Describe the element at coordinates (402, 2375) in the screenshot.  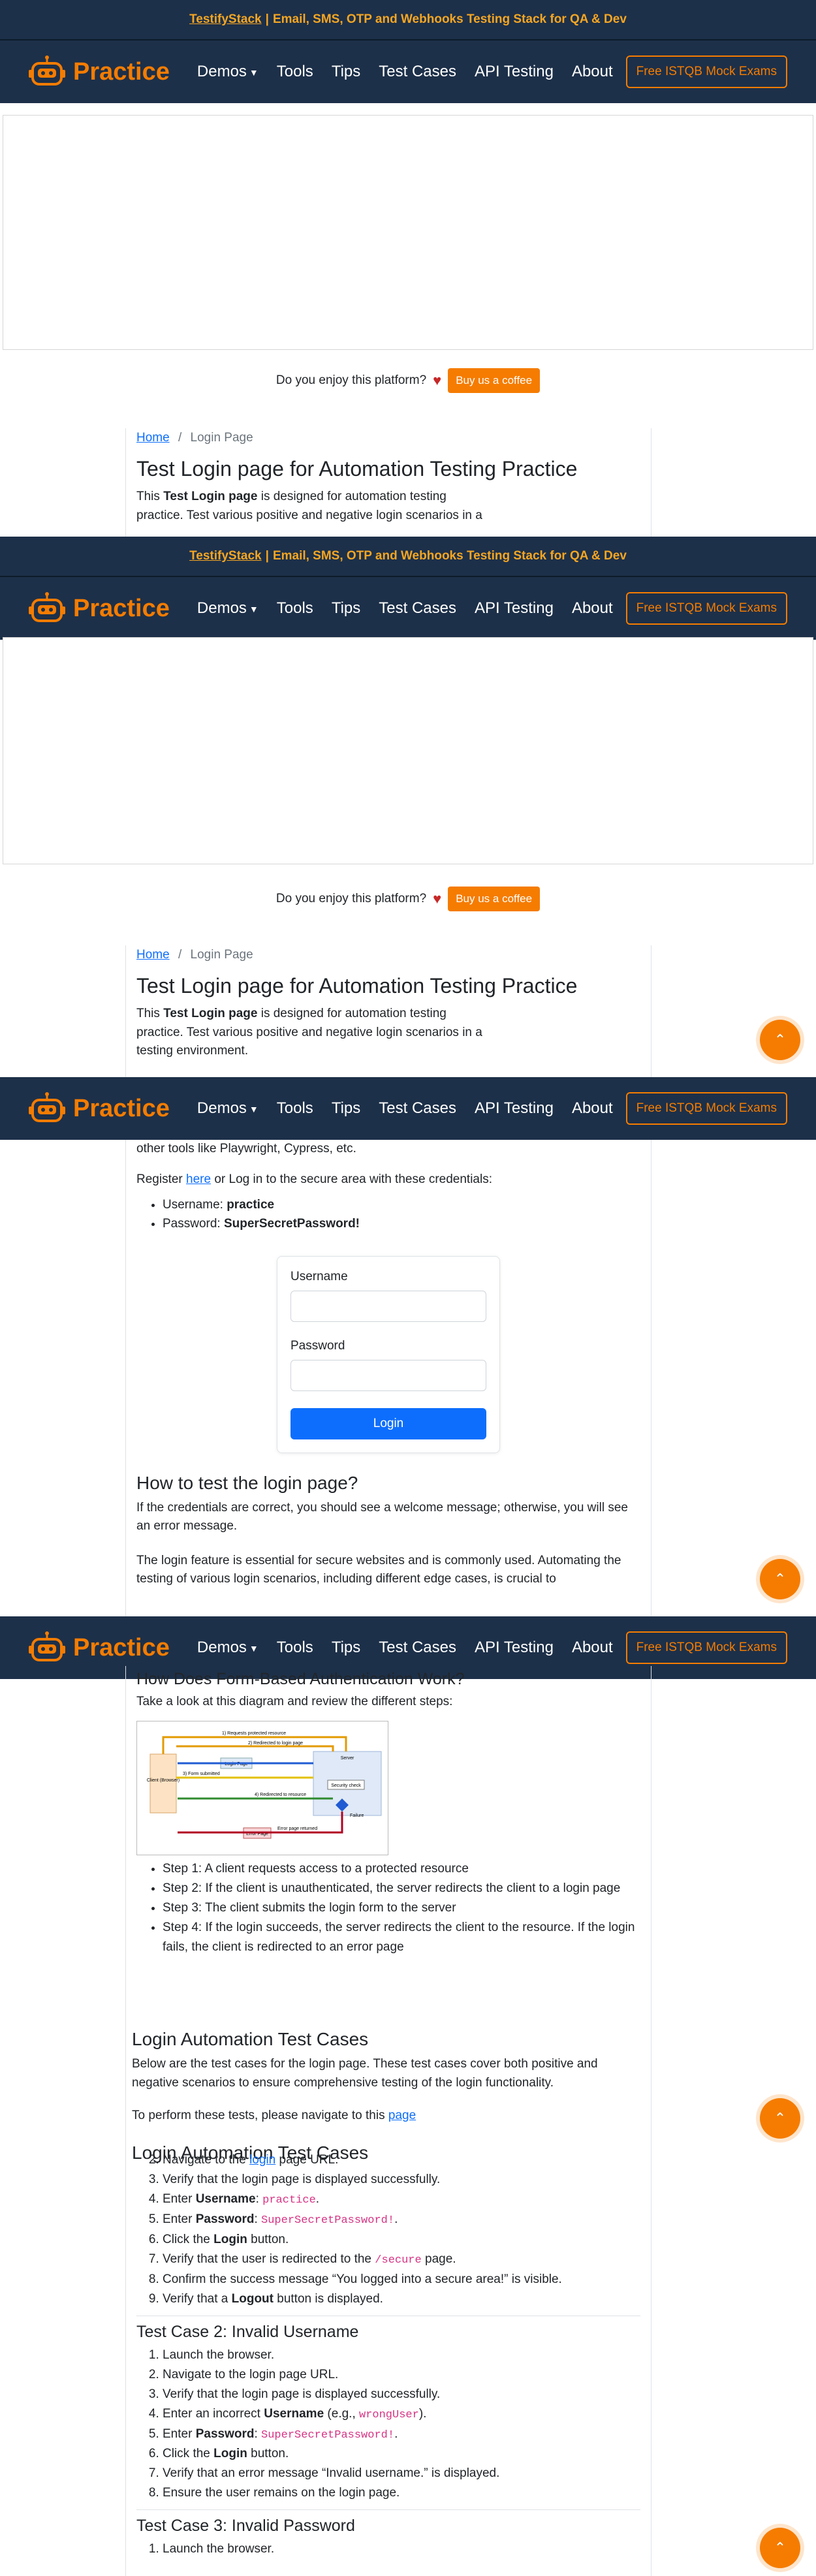
I see `list-item: Navigate to the login page URL.` at that location.